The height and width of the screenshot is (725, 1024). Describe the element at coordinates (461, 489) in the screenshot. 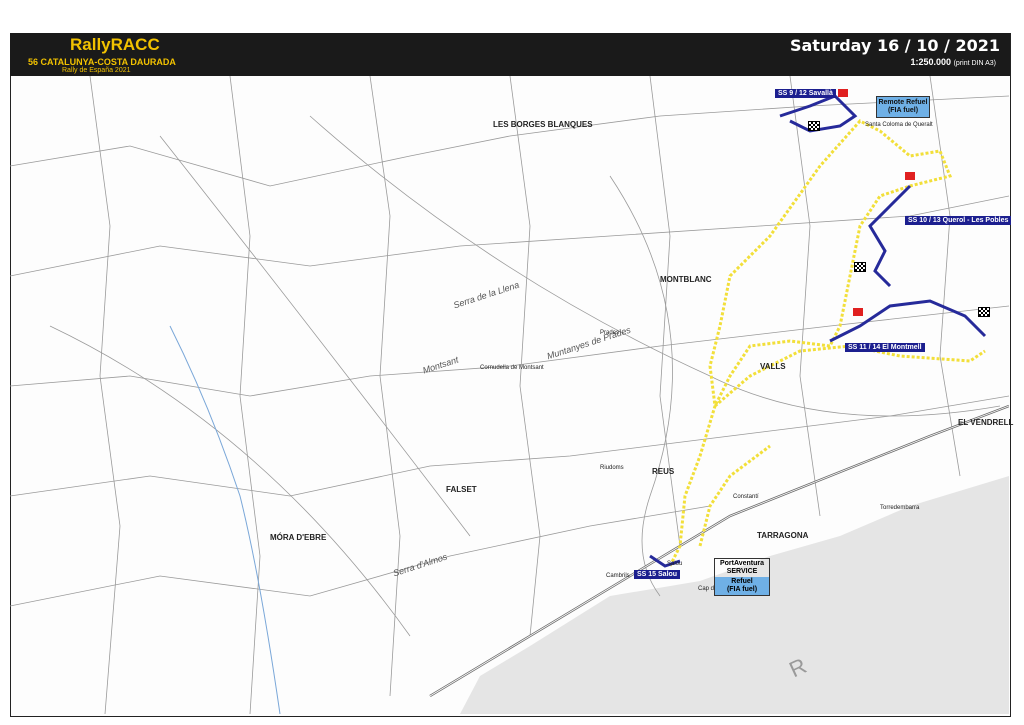

I see `place-falset: FALSET` at that location.